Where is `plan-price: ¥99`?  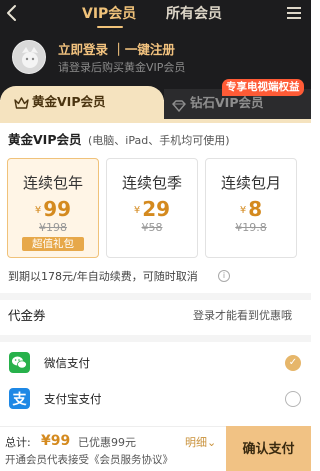
plan-price: ¥99 is located at coordinates (53, 209).